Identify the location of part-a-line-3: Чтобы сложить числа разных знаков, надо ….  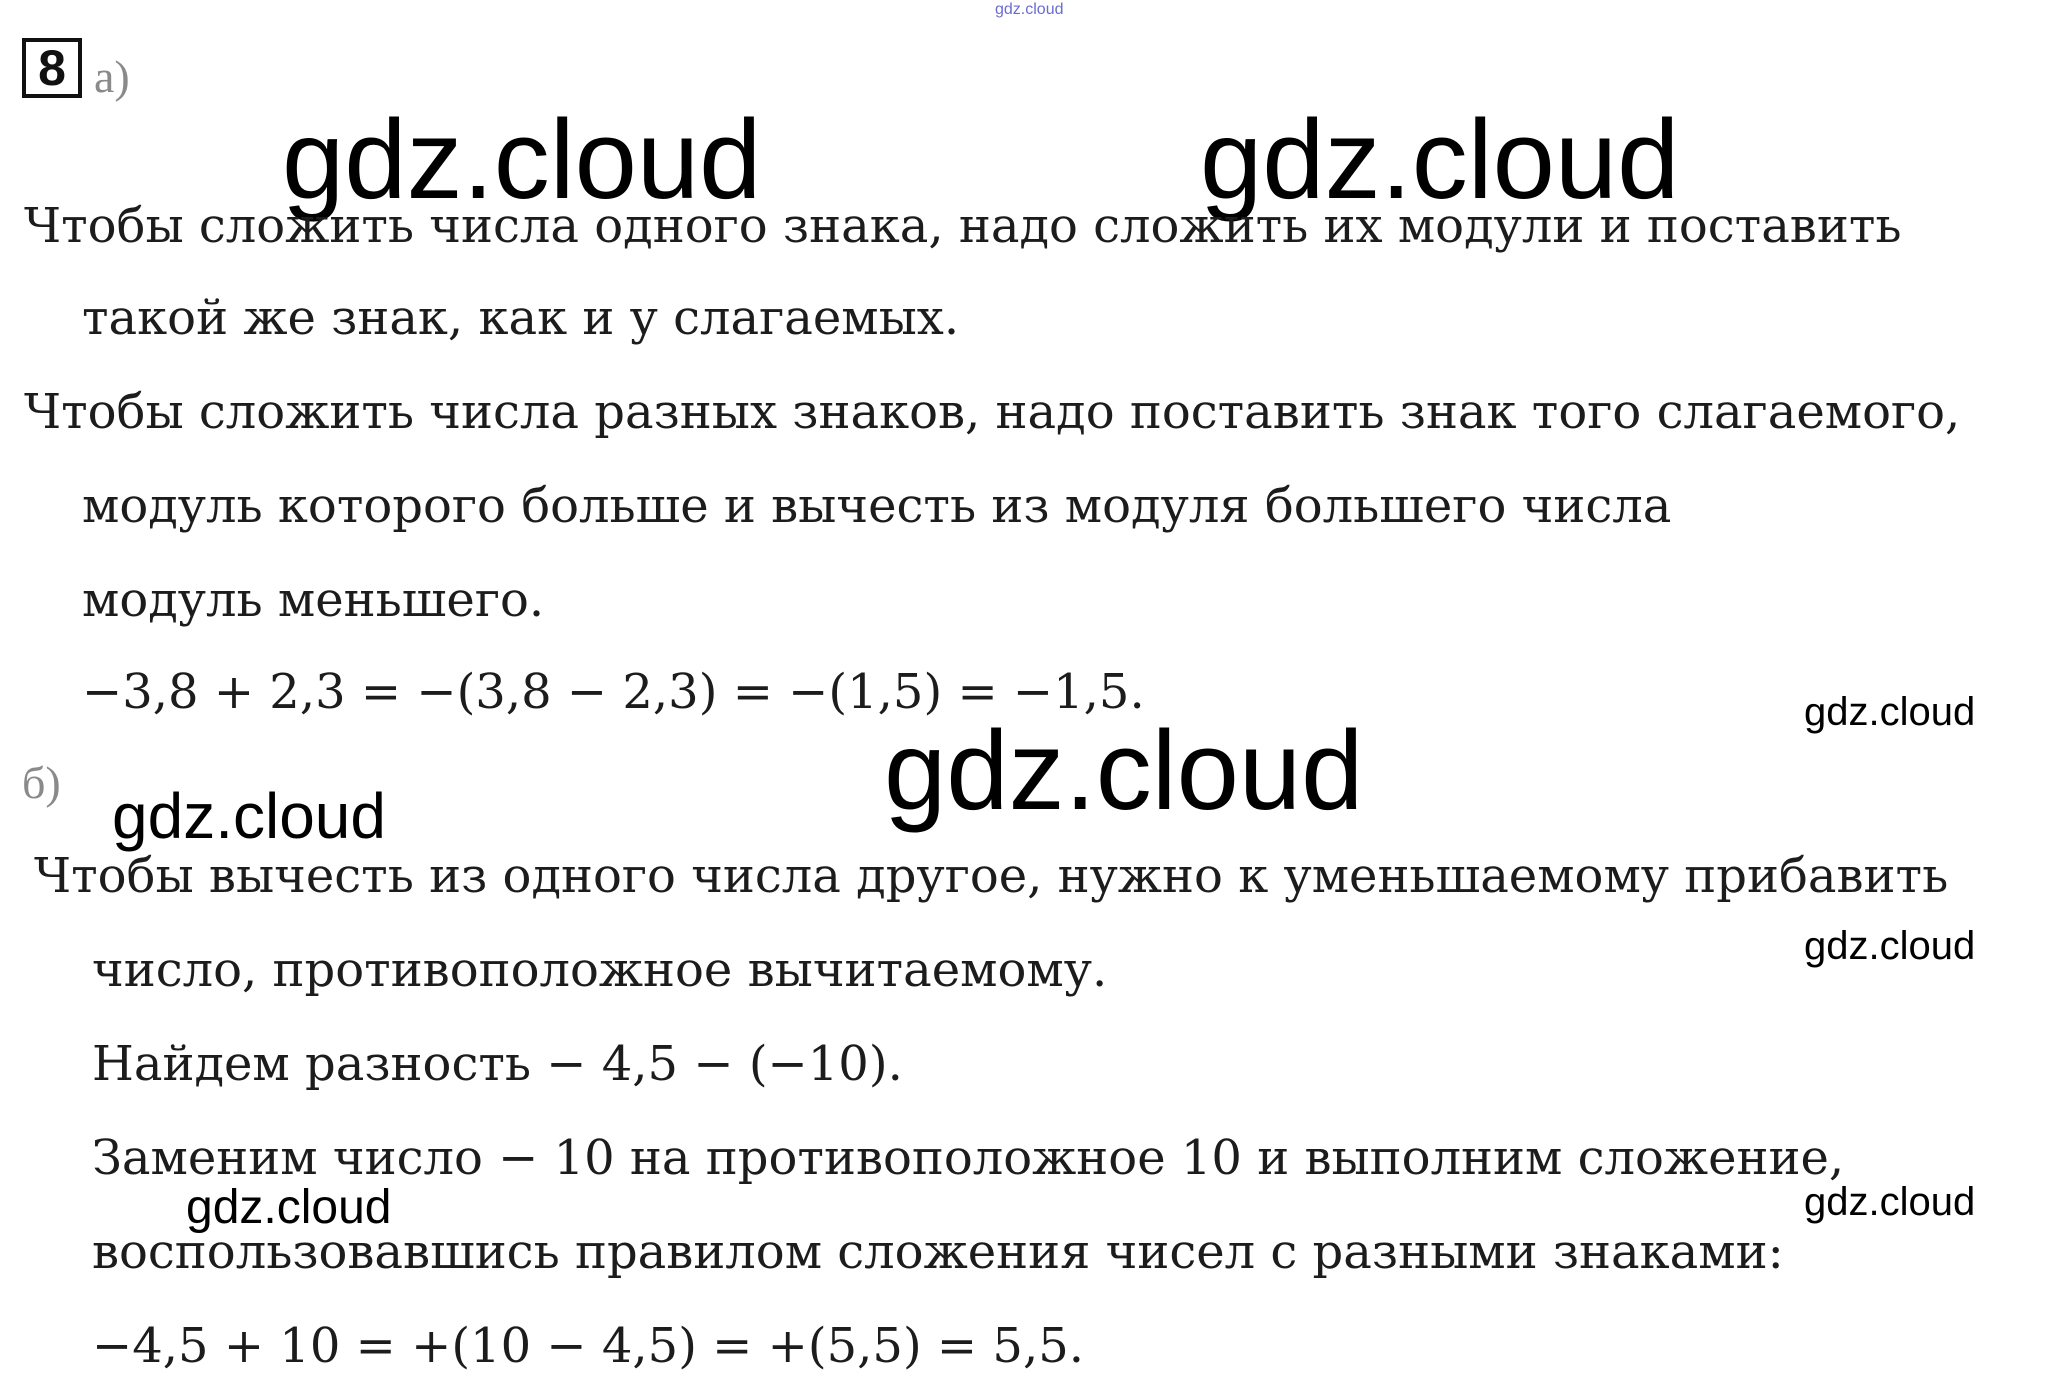
(992, 412).